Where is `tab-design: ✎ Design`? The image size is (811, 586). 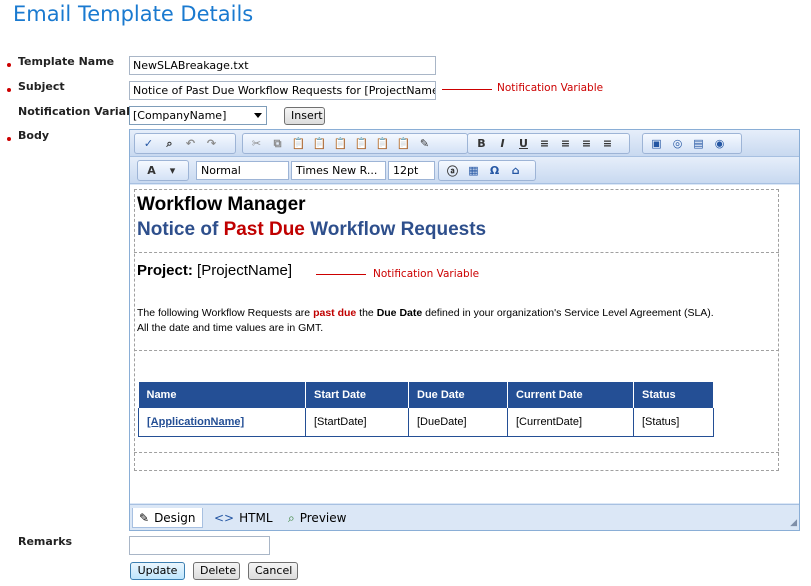
tab-design: ✎ Design is located at coordinates (167, 518).